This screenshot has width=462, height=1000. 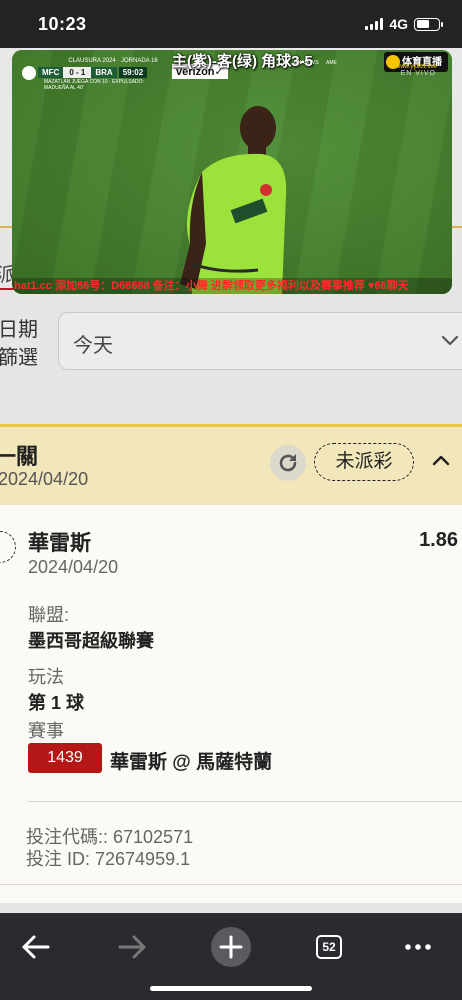 What do you see at coordinates (364, 462) in the screenshot?
I see `settlement-status-badge: 未派彩` at bounding box center [364, 462].